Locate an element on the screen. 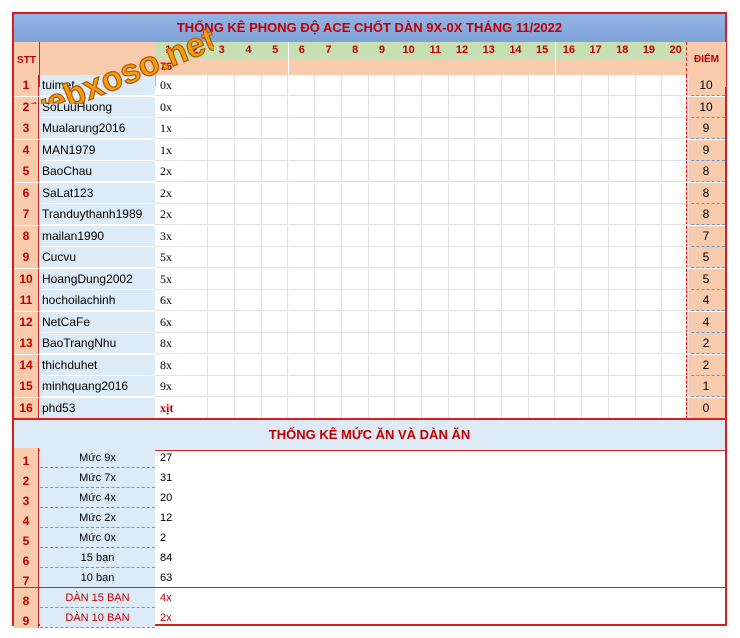 This screenshot has width=740, height=638. player-diem: 5 is located at coordinates (705, 257).